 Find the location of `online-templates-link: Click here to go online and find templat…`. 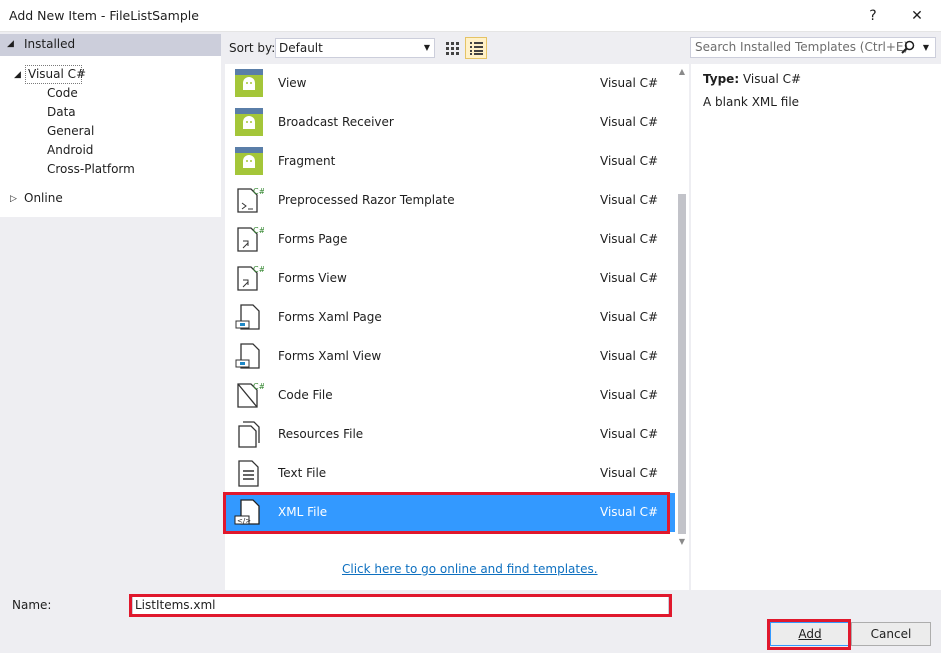

online-templates-link: Click here to go online and find templat… is located at coordinates (470, 569).